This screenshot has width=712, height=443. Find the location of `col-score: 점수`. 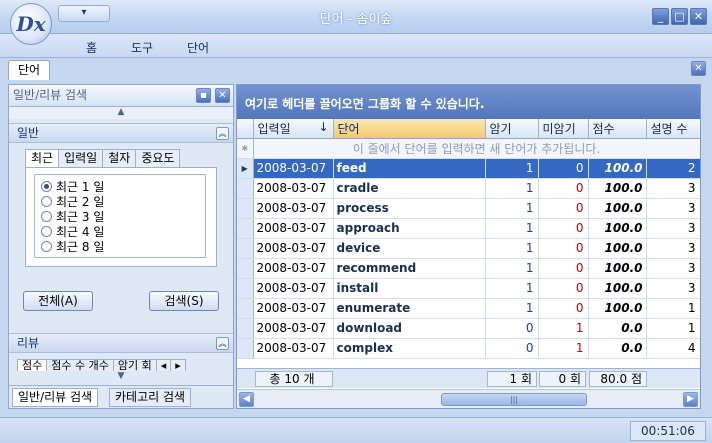

col-score: 점수 is located at coordinates (617, 129).